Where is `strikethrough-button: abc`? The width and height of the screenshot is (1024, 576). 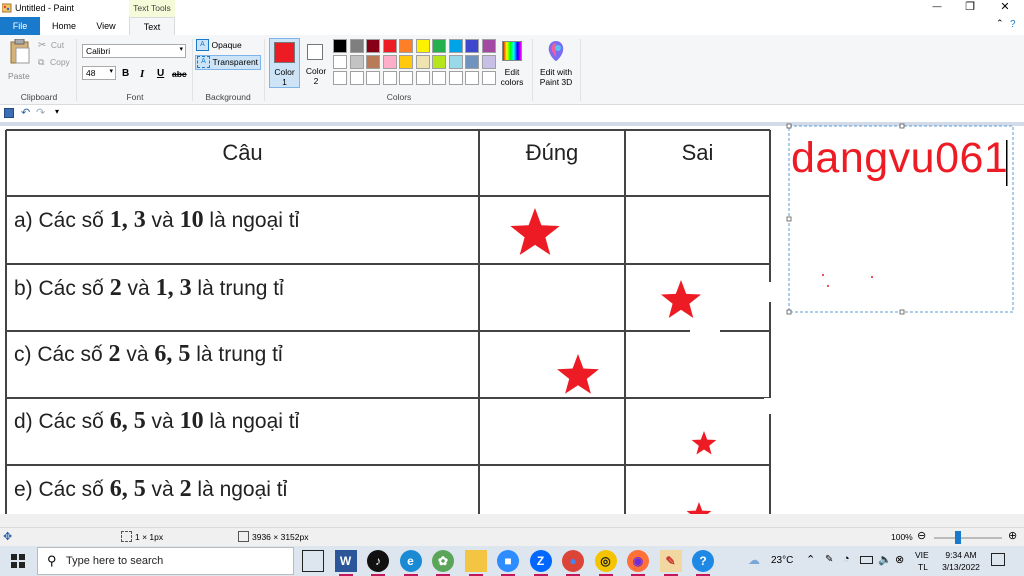
strikethrough-button: abc is located at coordinates (179, 74).